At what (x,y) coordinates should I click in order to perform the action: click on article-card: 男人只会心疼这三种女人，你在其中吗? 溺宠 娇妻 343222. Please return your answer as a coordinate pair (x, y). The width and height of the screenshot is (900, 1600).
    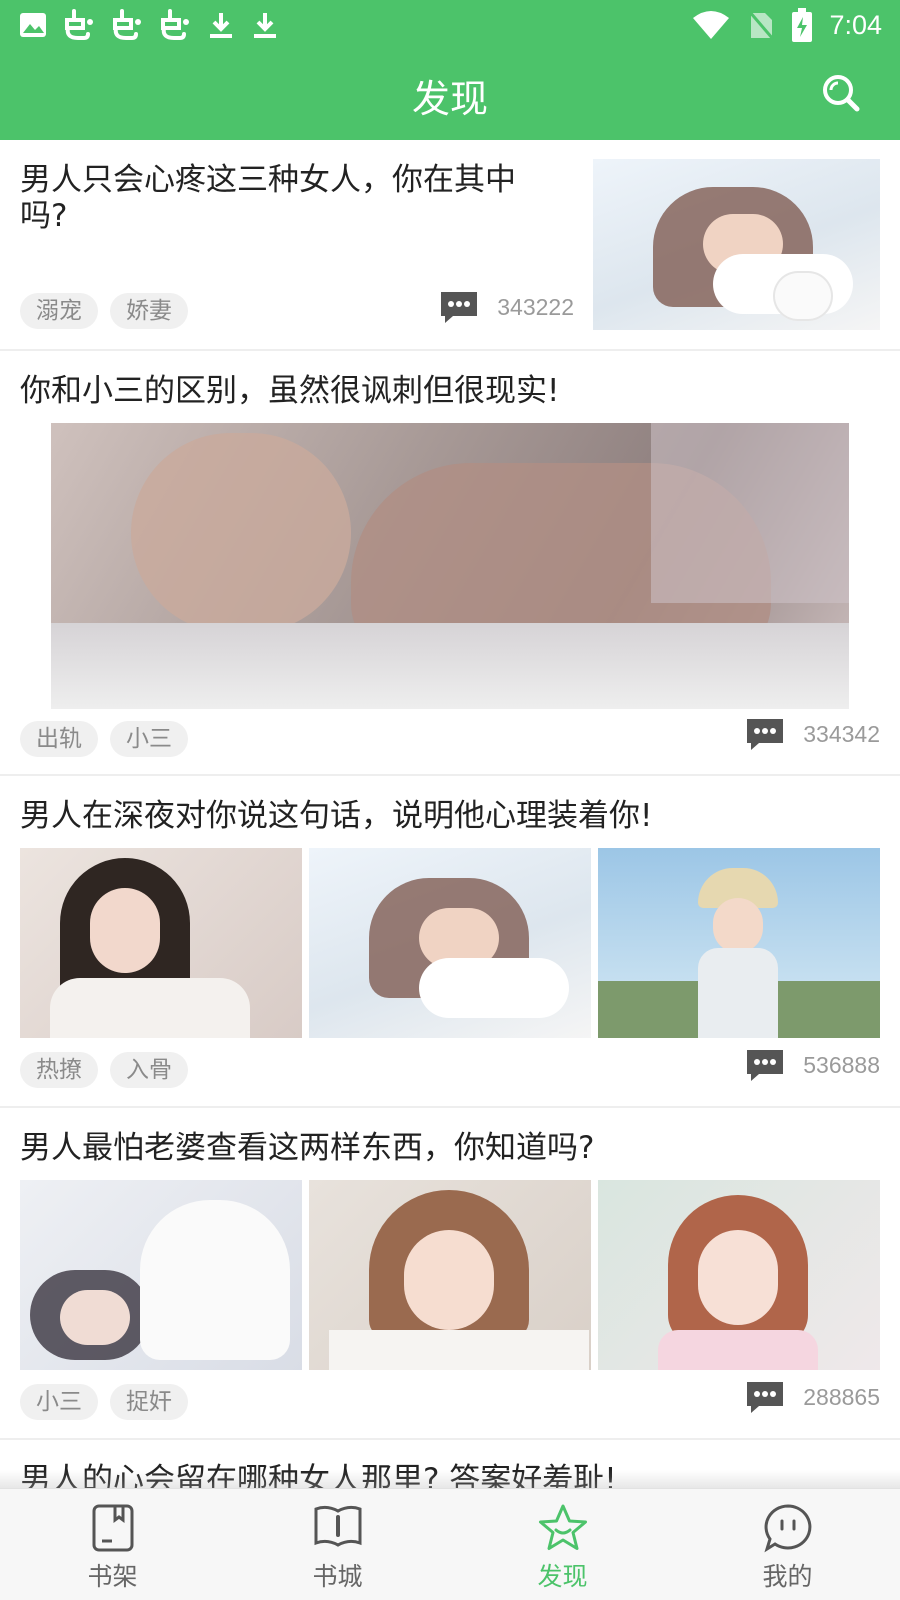
    Looking at the image, I should click on (450, 245).